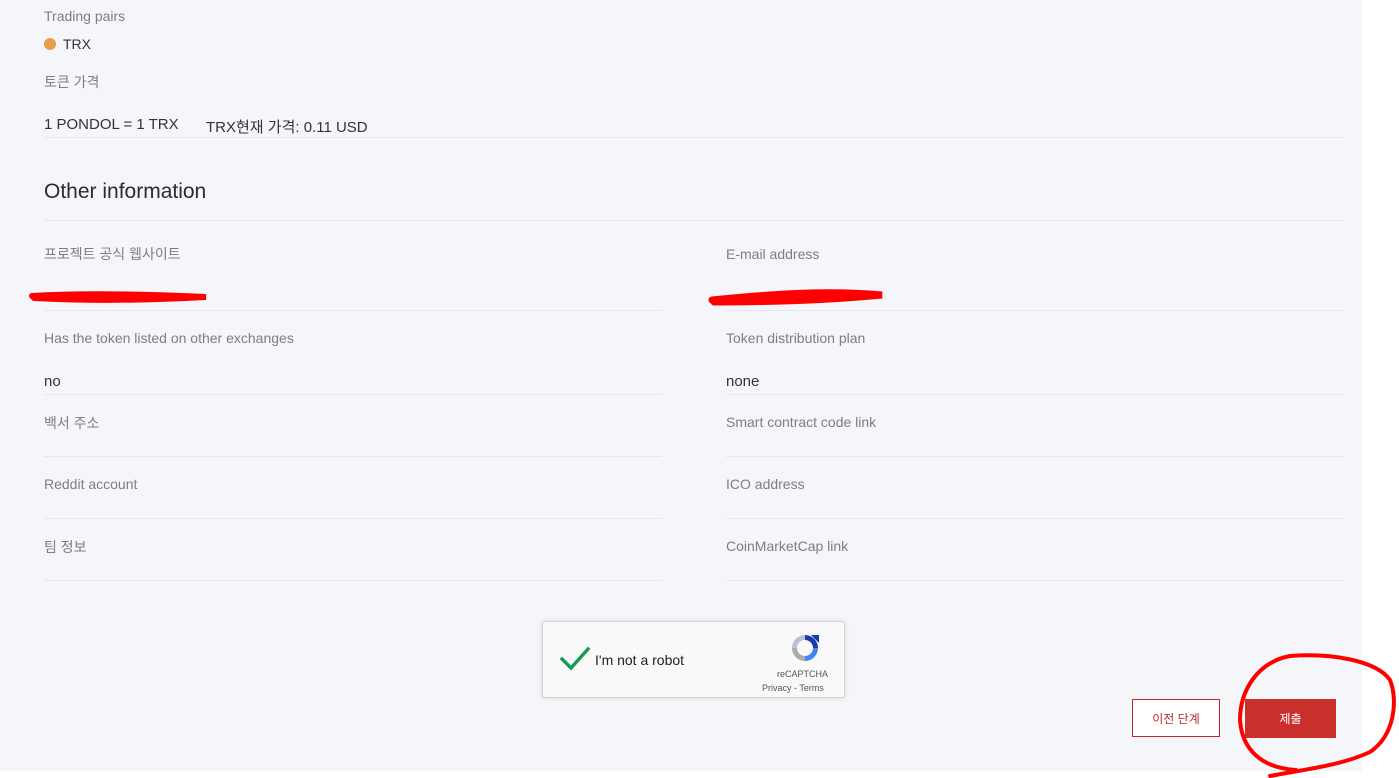 The image size is (1399, 778). I want to click on distribution-plan-value: none, so click(743, 381).